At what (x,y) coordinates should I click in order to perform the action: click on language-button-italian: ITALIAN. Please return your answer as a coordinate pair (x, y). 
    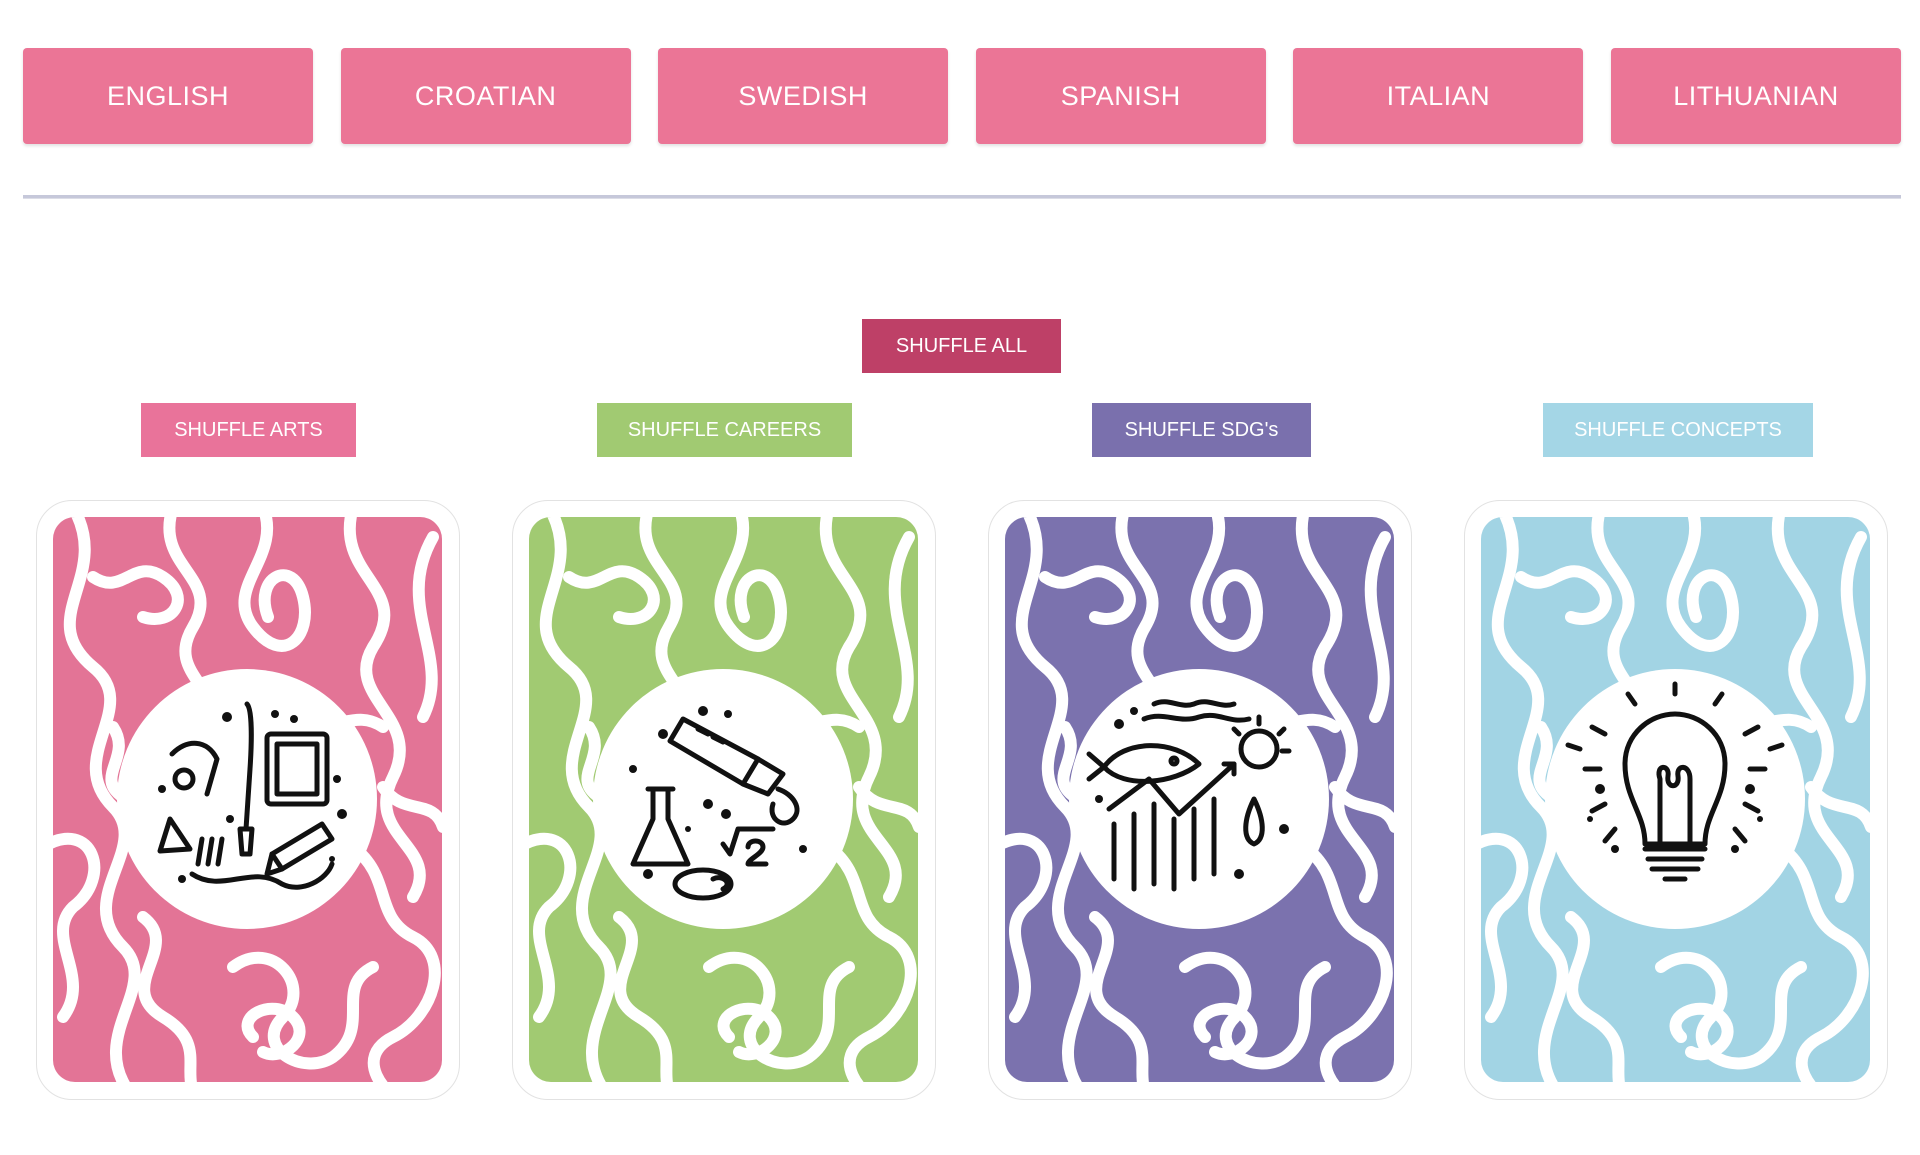
    Looking at the image, I should click on (1438, 96).